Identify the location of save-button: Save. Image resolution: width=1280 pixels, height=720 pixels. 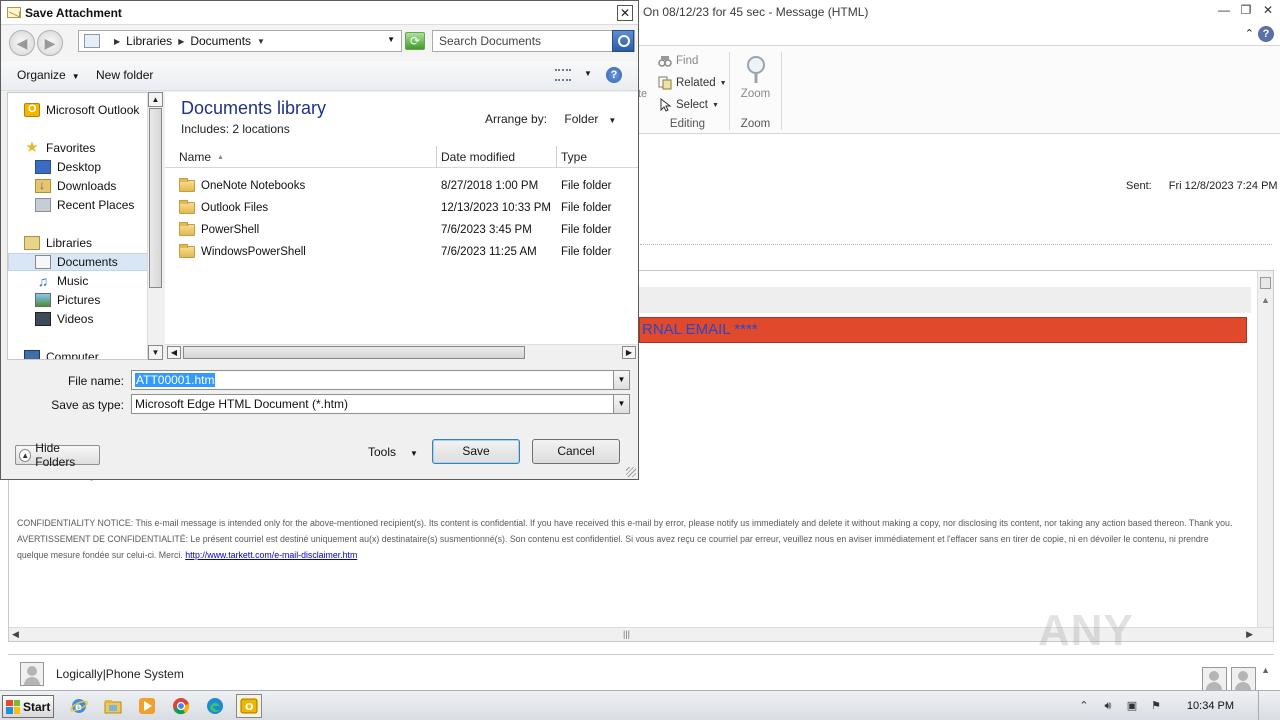
(476, 451).